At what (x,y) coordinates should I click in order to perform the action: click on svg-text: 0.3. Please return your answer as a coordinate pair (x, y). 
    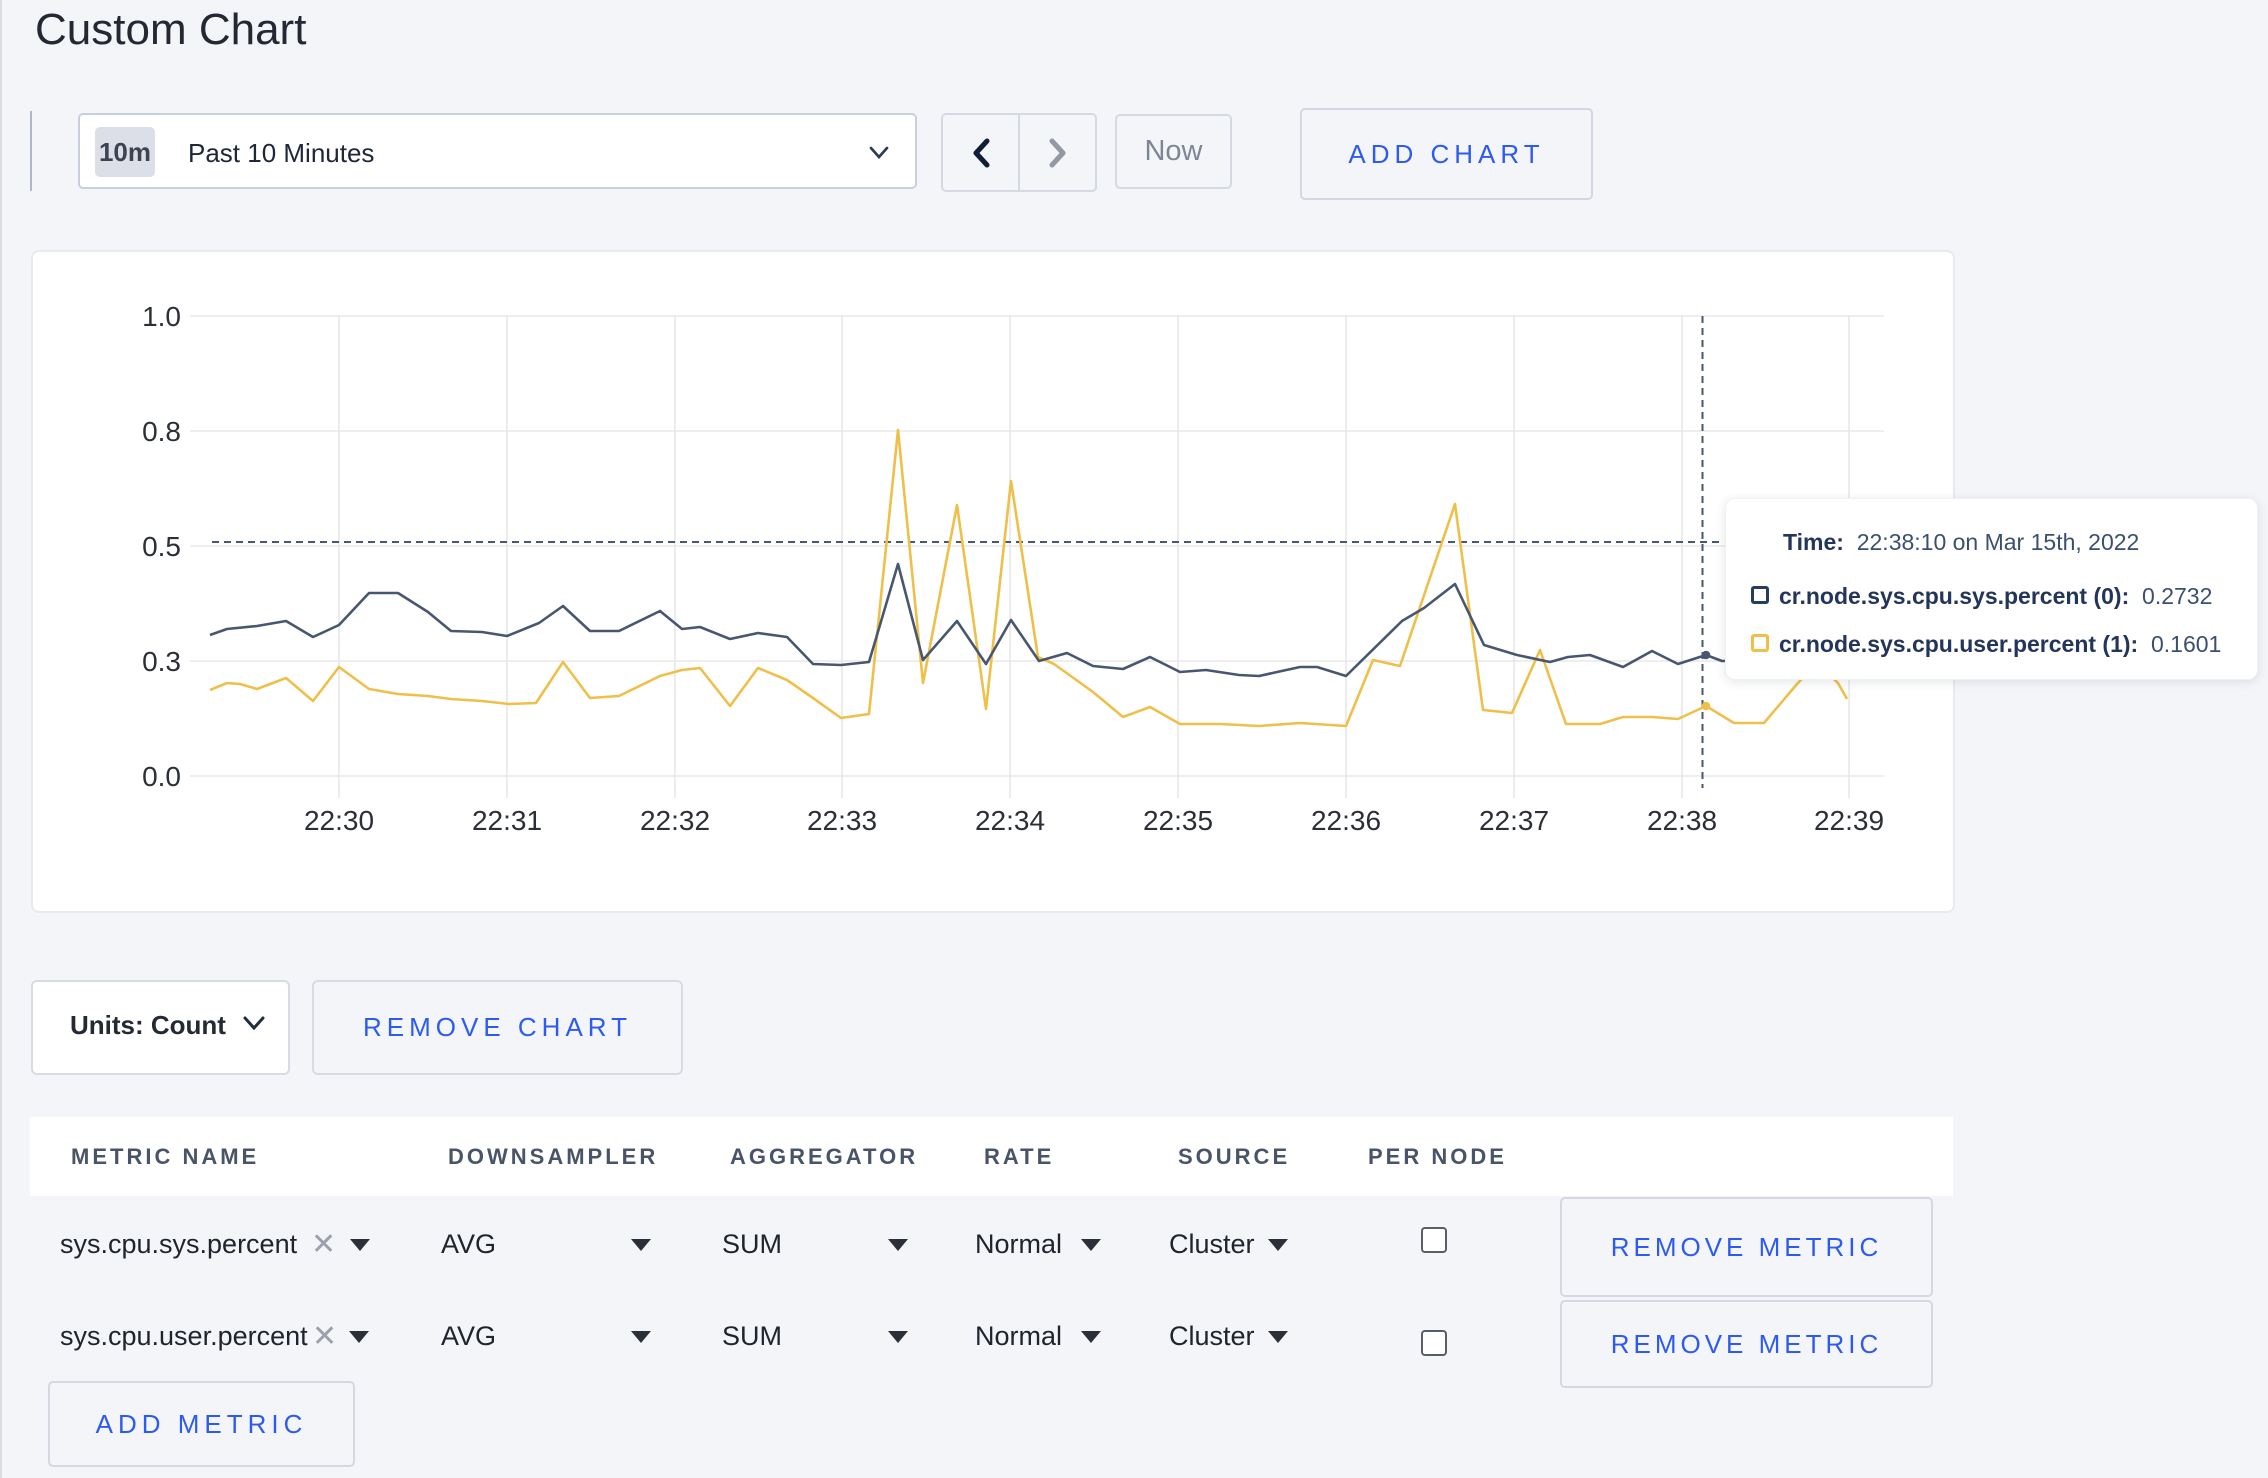
    Looking at the image, I should click on (161, 661).